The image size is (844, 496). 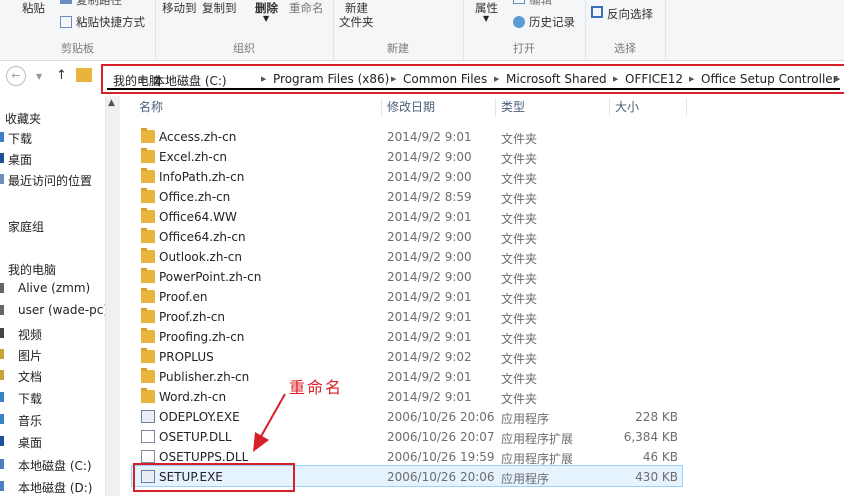 I want to click on history-icon, so click(x=519, y=22).